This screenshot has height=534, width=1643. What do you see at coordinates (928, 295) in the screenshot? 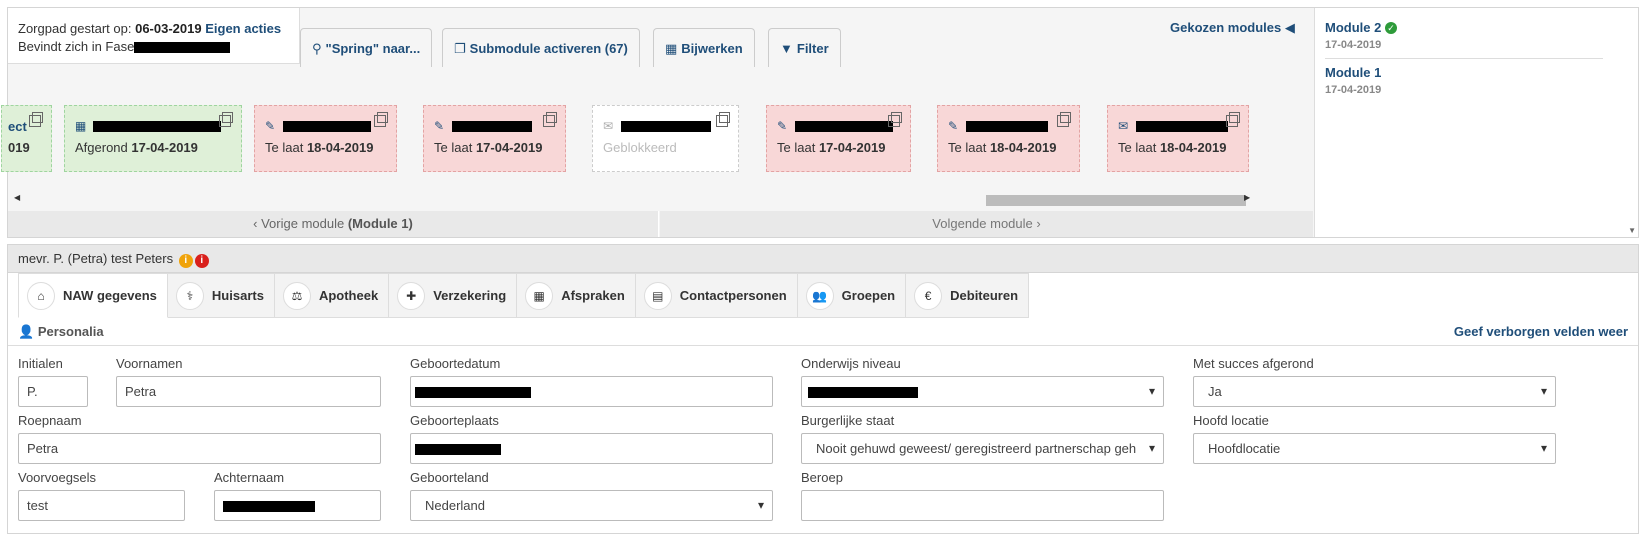
I see `euro-icon: €` at bounding box center [928, 295].